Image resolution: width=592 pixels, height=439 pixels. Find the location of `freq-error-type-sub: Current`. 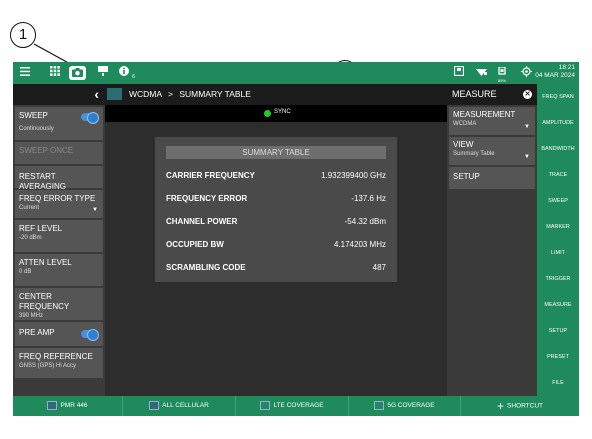

freq-error-type-sub: Current is located at coordinates (29, 208).